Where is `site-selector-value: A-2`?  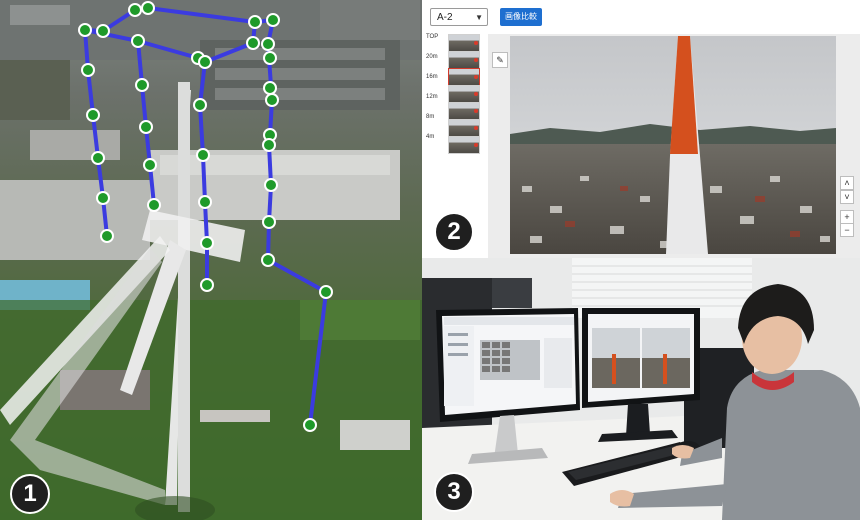
site-selector-value: A-2 is located at coordinates (445, 17).